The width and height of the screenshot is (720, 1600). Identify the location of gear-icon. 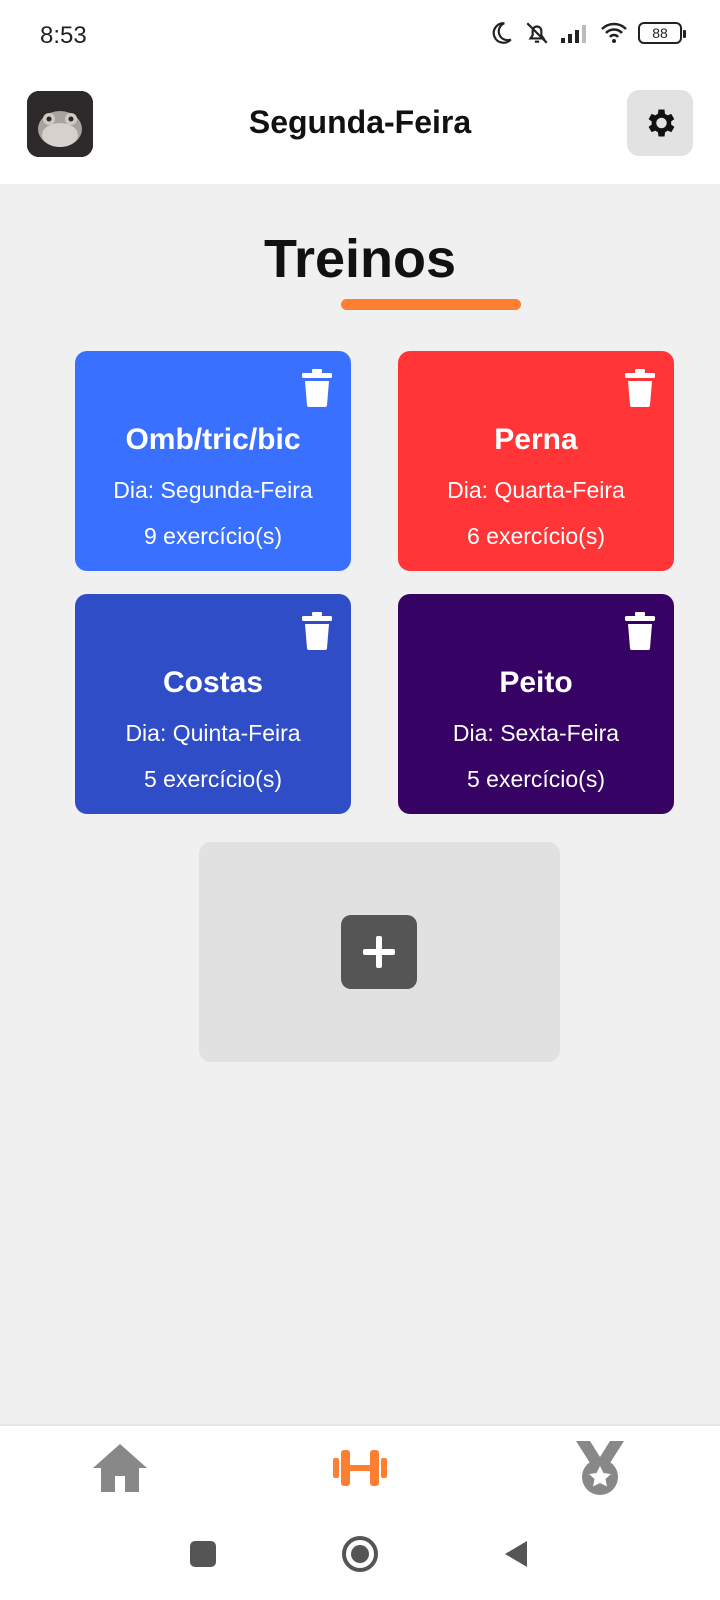
(661, 123).